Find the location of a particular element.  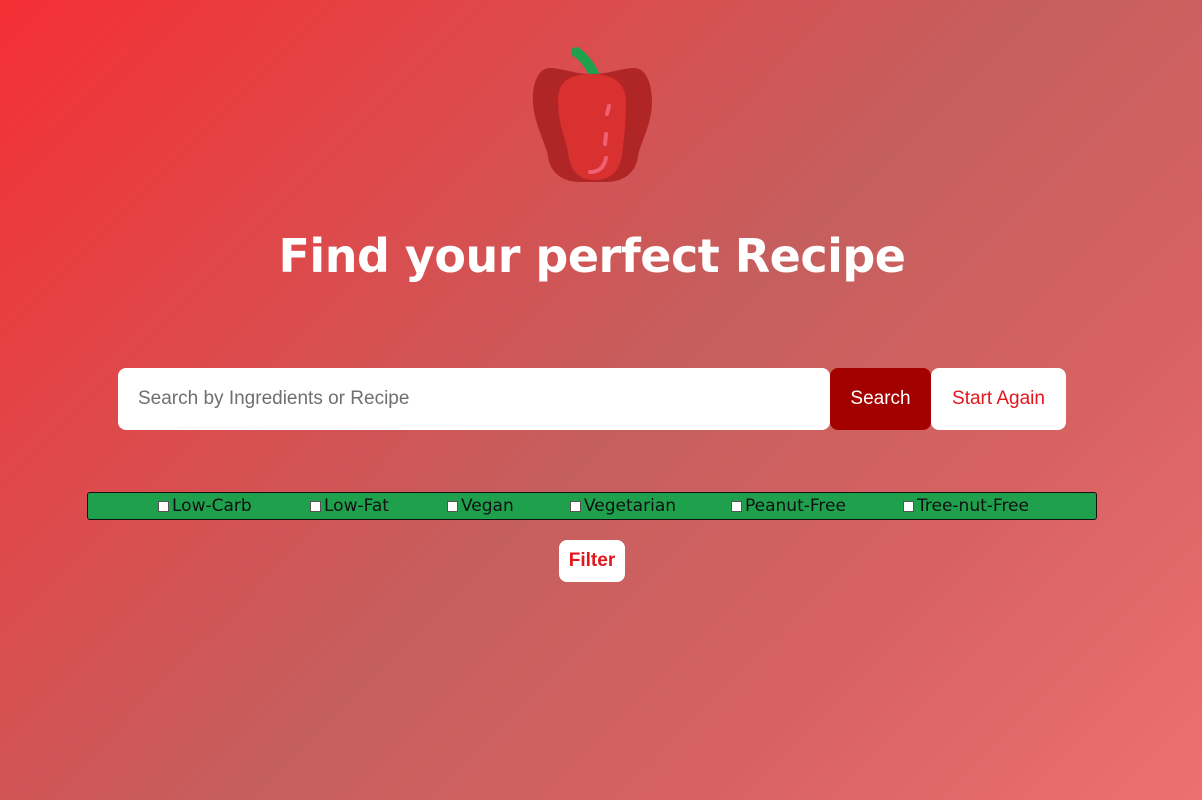

filter-option-vegan: Vegan is located at coordinates (480, 506).